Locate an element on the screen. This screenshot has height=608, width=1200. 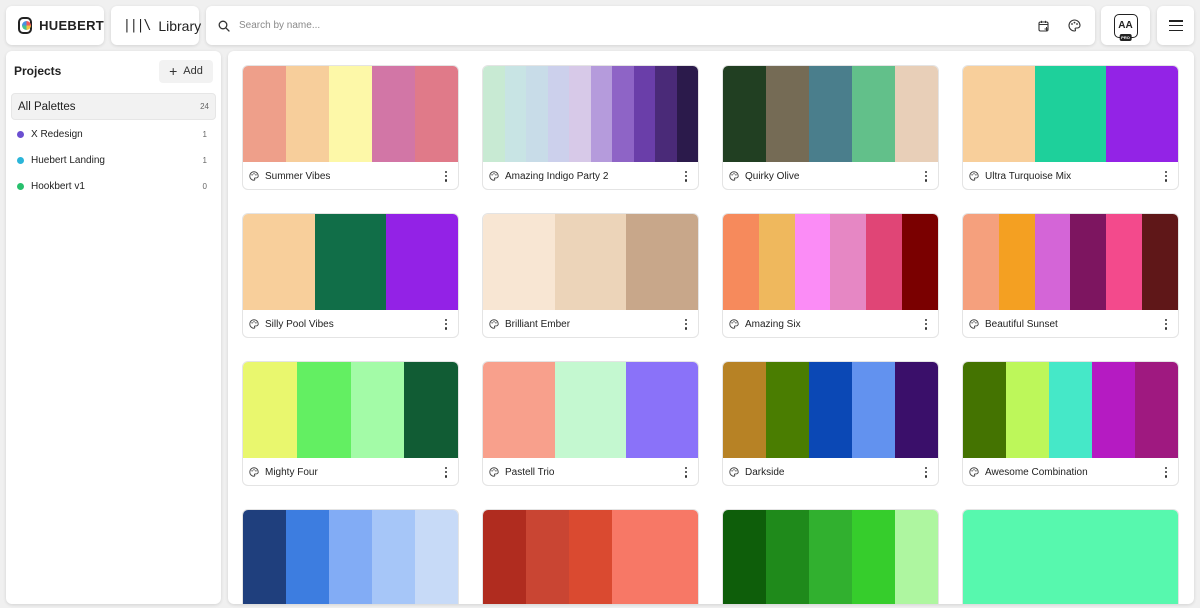
palette-card: Ultra Turquoise Mix is located at coordinates (1070, 127).